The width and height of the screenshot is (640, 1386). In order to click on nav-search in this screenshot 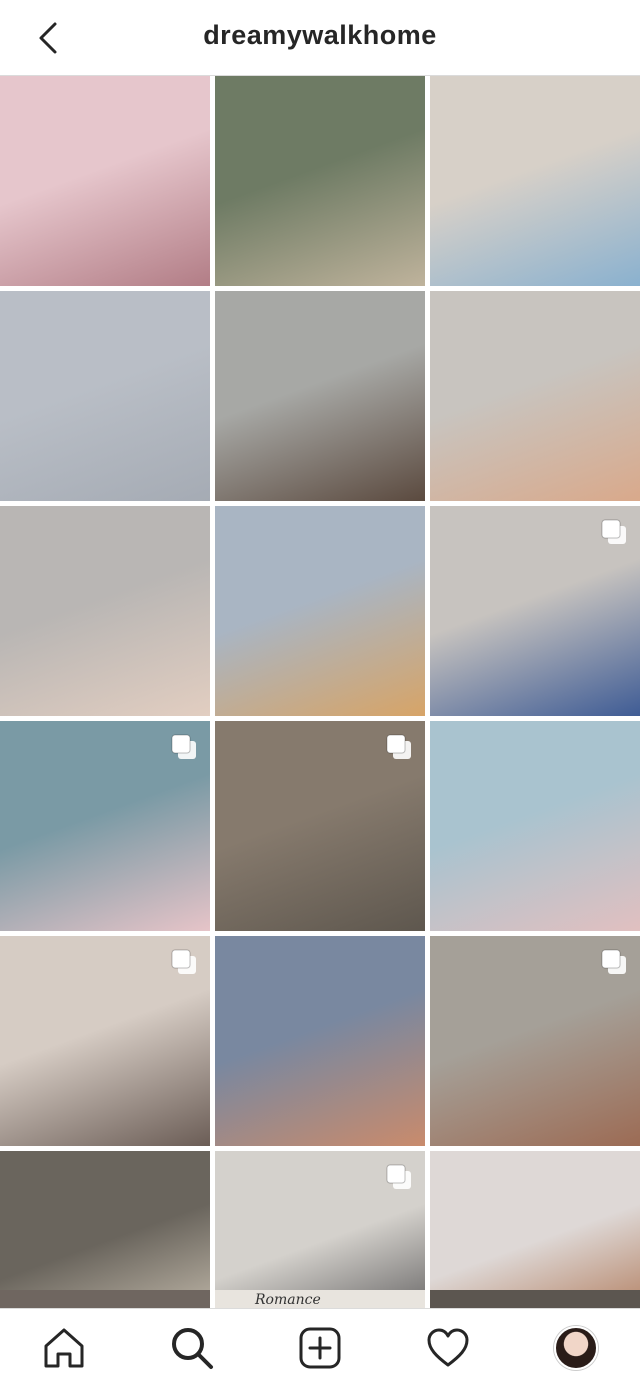, I will do `click(192, 1348)`.